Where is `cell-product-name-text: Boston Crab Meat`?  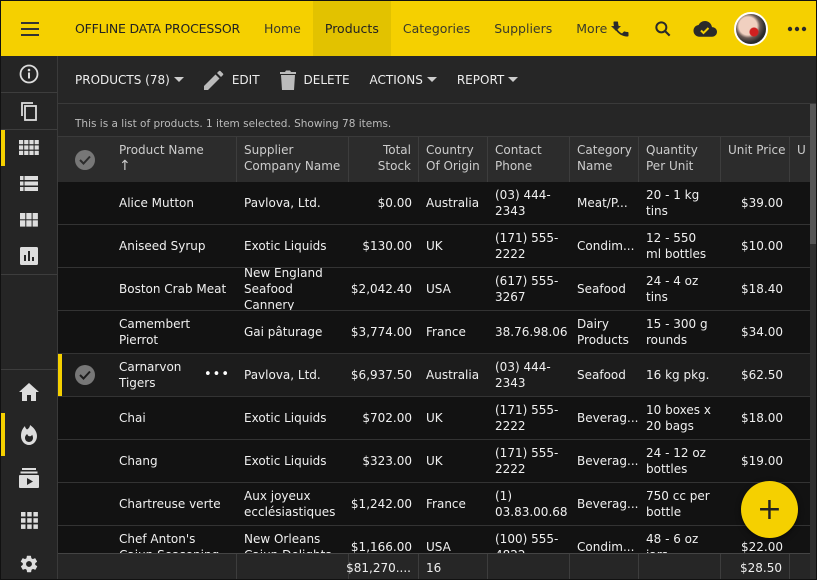 cell-product-name-text: Boston Crab Meat is located at coordinates (173, 289).